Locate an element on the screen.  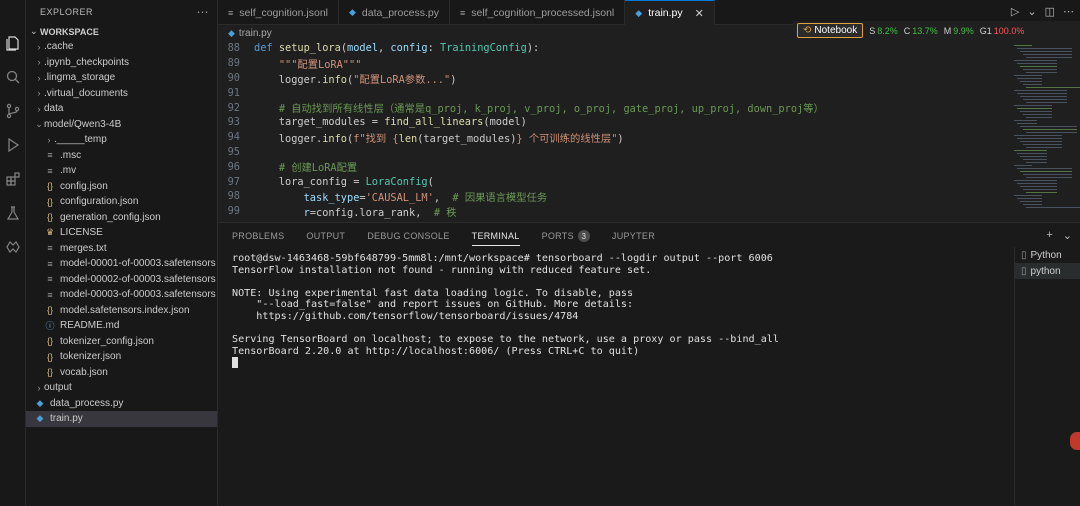
run-debug-icon is located at coordinates (13, 145).